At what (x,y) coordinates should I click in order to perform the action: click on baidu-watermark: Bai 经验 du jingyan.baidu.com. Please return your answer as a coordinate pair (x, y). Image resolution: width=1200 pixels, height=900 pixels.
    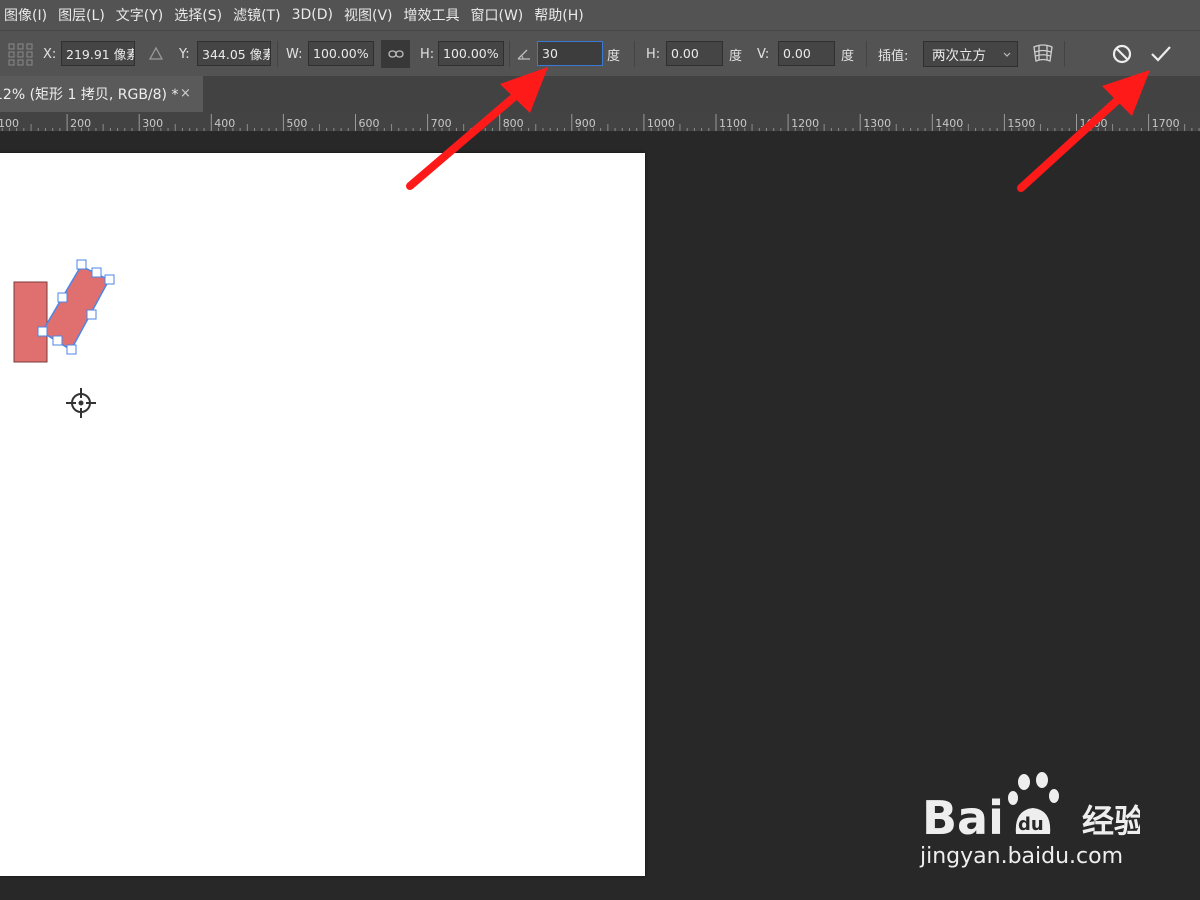
    Looking at the image, I should click on (1033, 824).